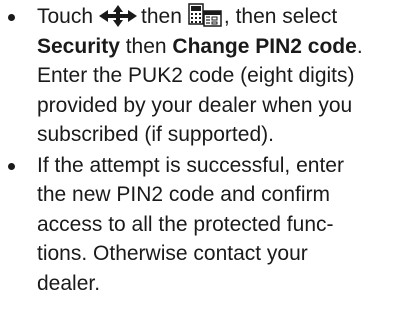 This screenshot has width=414, height=324. I want to click on item2-line5: dealer., so click(69, 283).